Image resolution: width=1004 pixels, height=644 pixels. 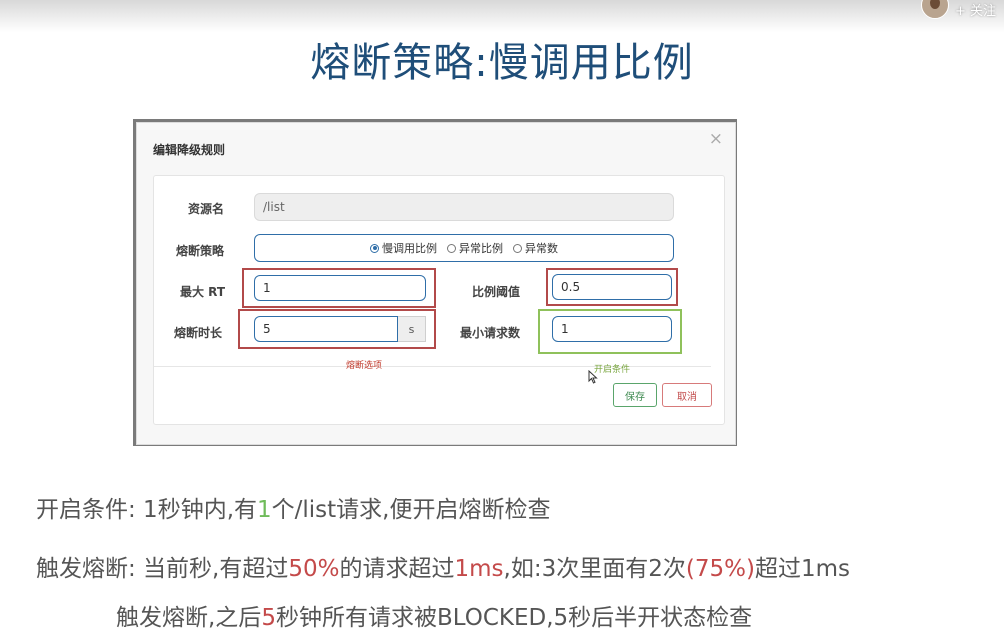 I want to click on radio-checked-icon, so click(x=374, y=248).